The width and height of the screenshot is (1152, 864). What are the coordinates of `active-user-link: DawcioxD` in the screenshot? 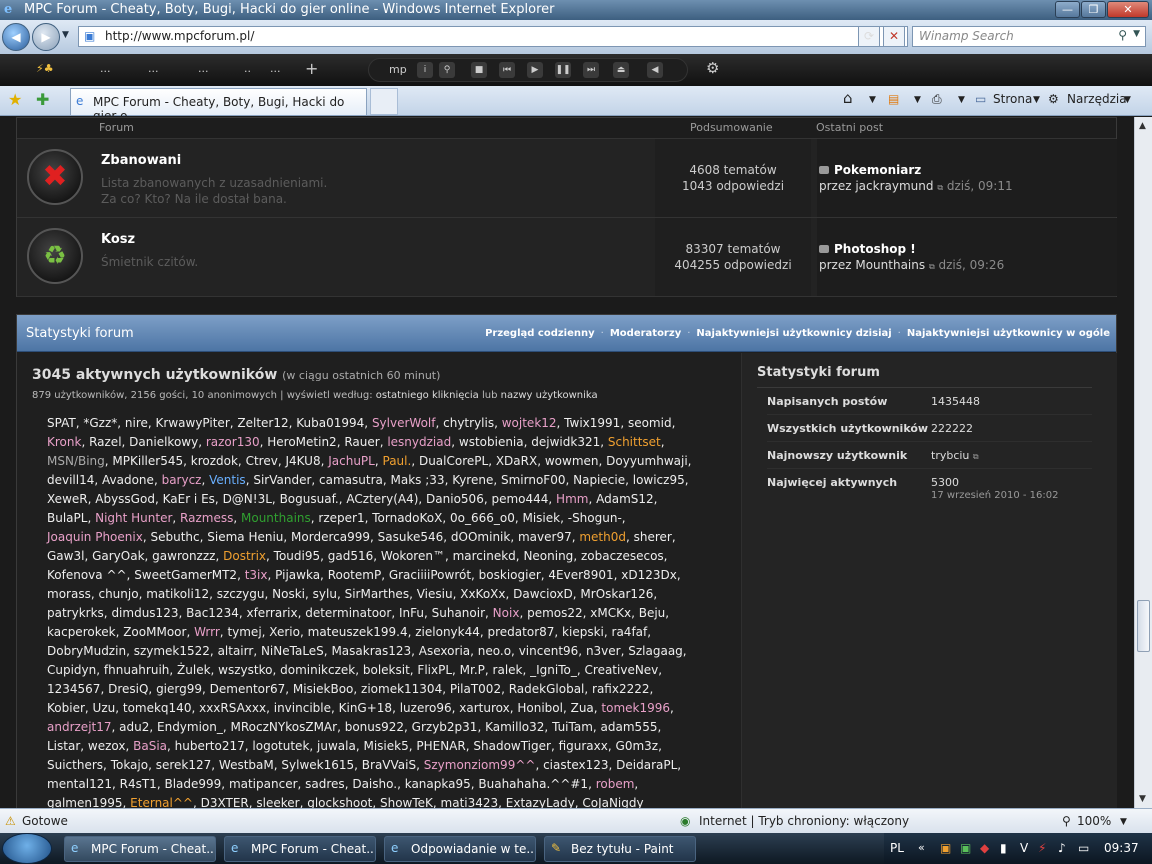 It's located at (543, 594).